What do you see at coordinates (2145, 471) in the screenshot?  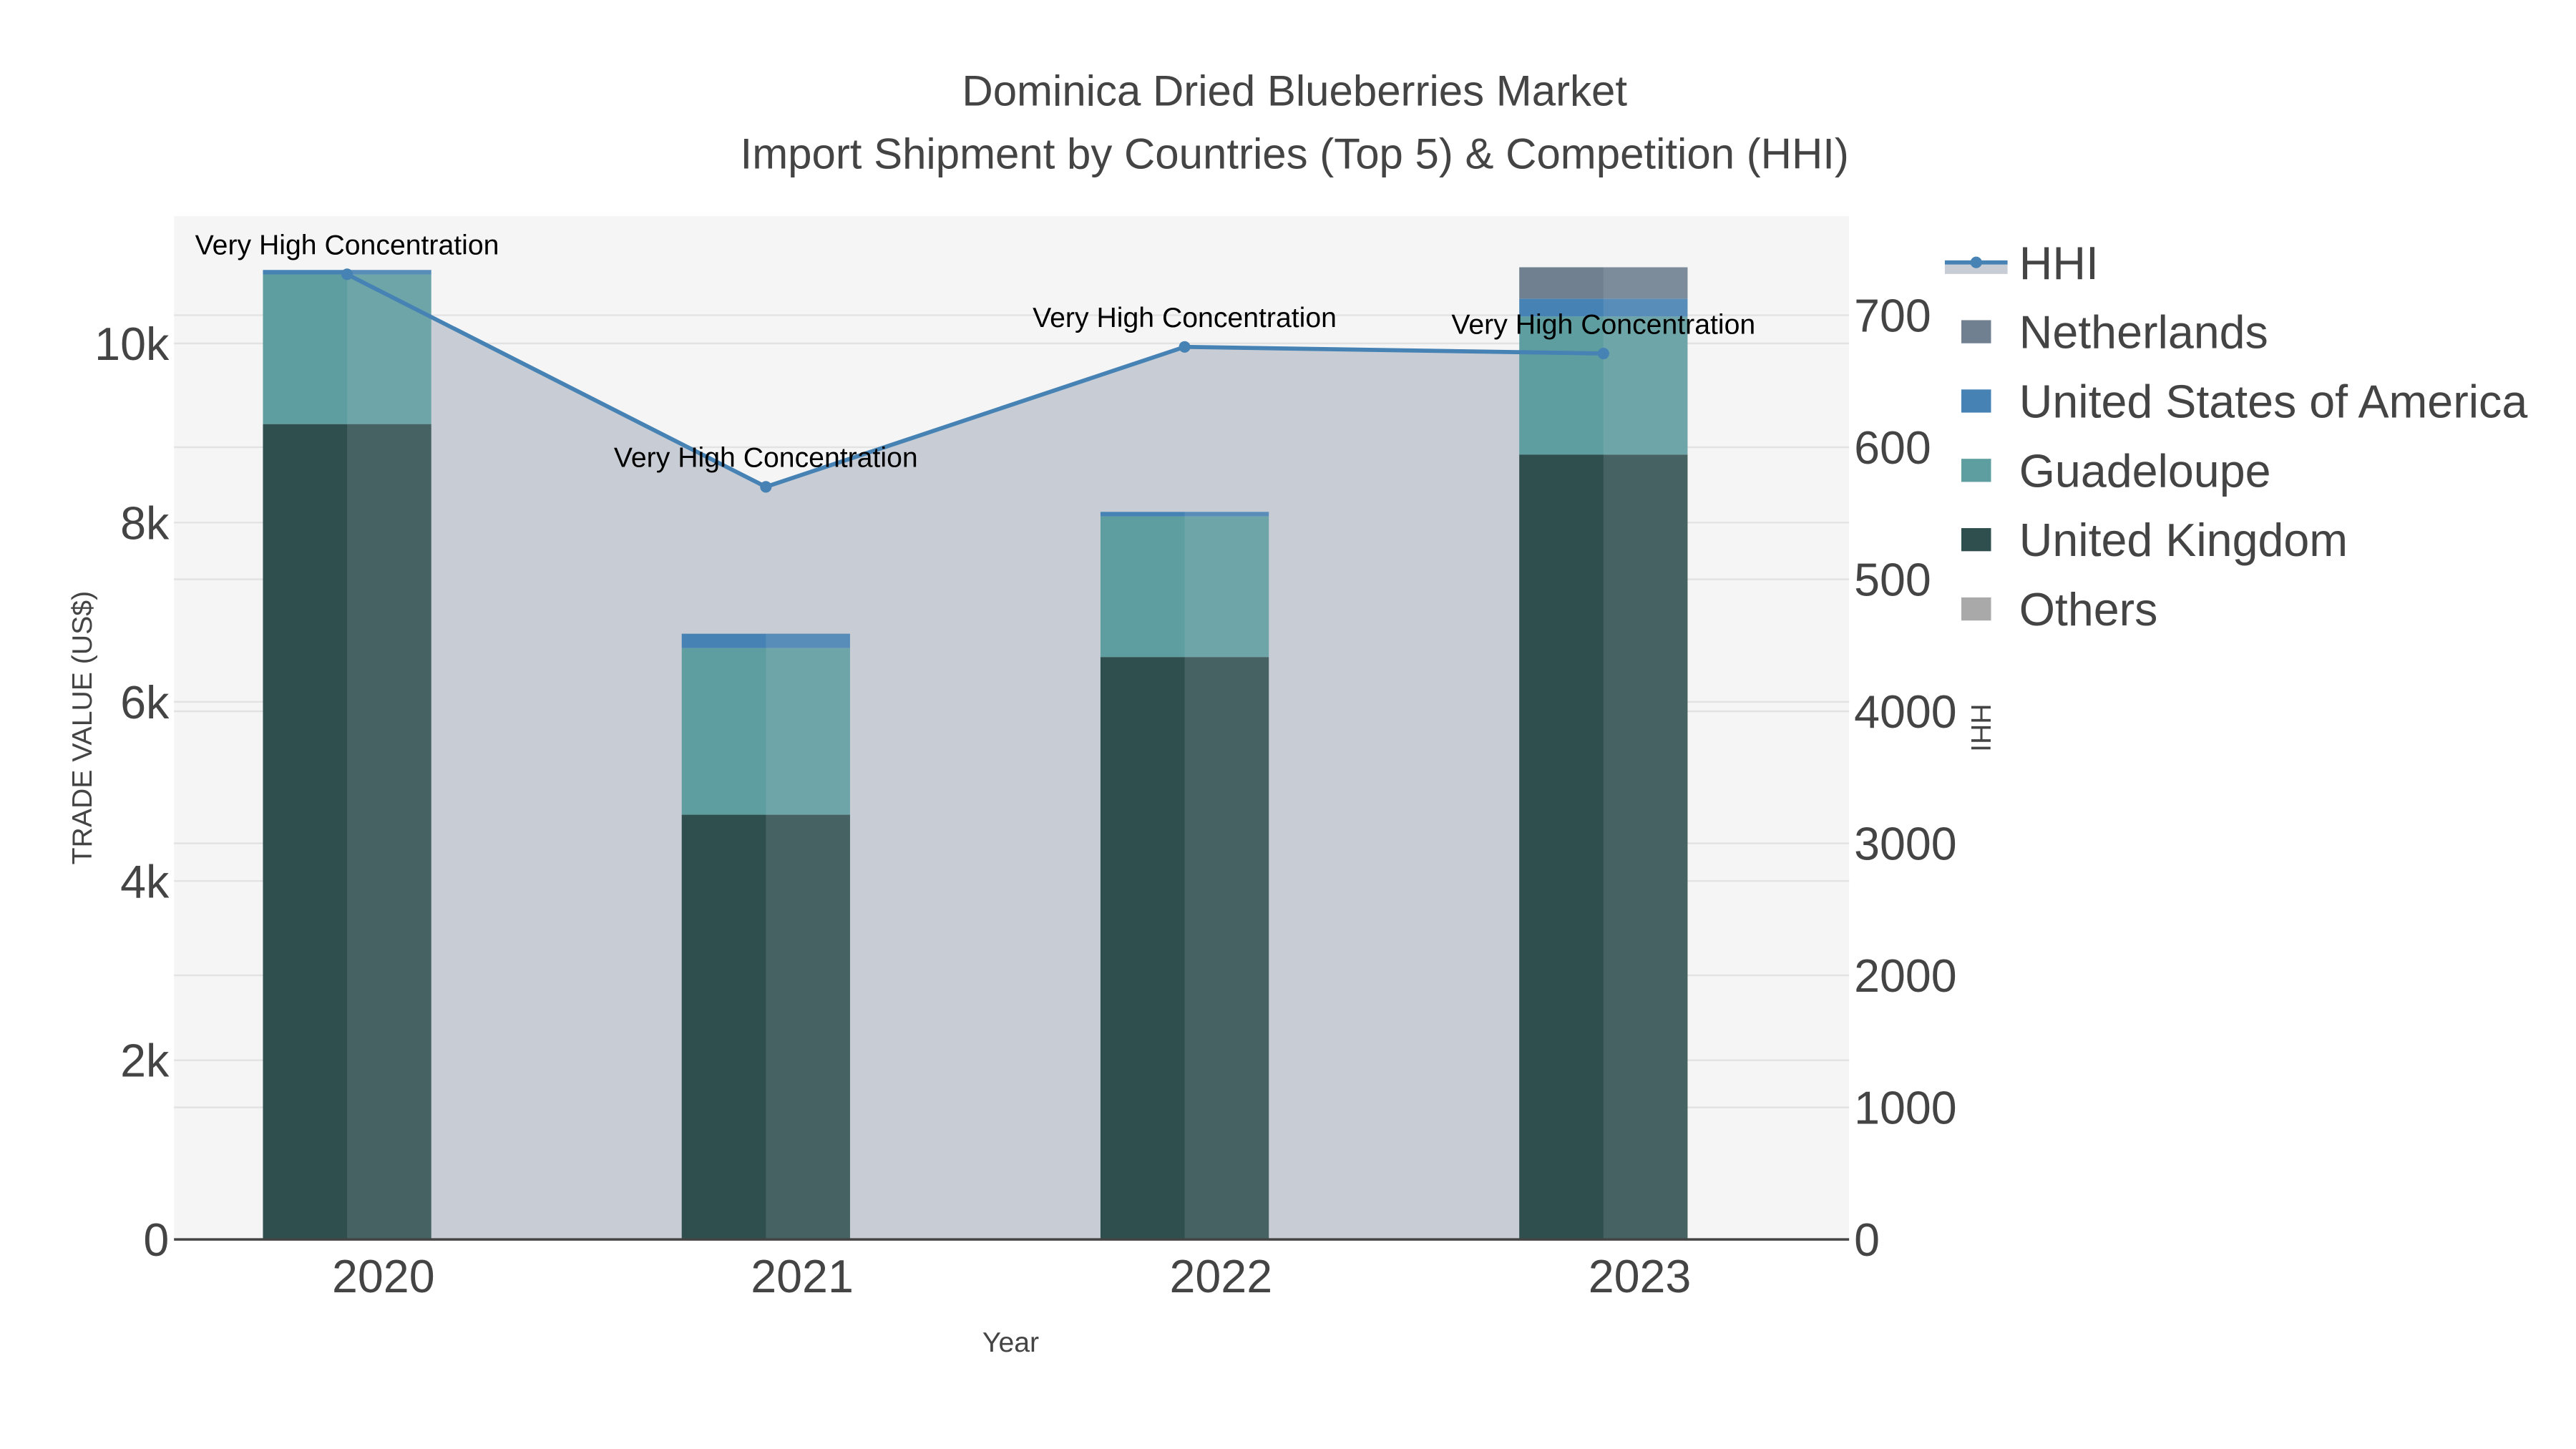 I see `legend-label: Guadeloupe` at bounding box center [2145, 471].